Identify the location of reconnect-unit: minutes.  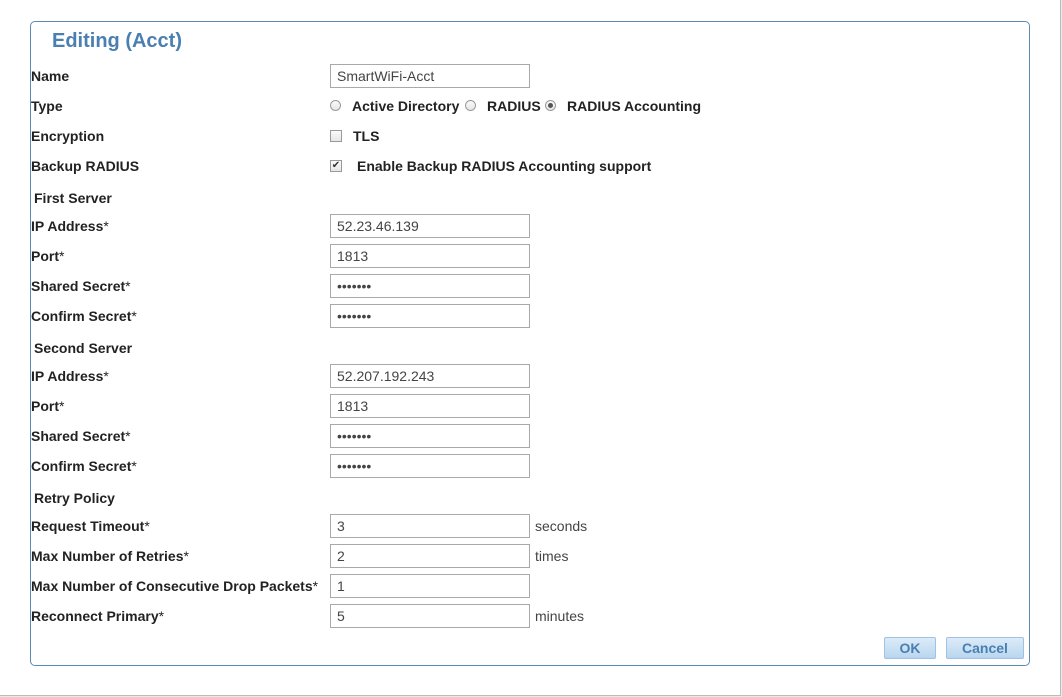
(560, 616).